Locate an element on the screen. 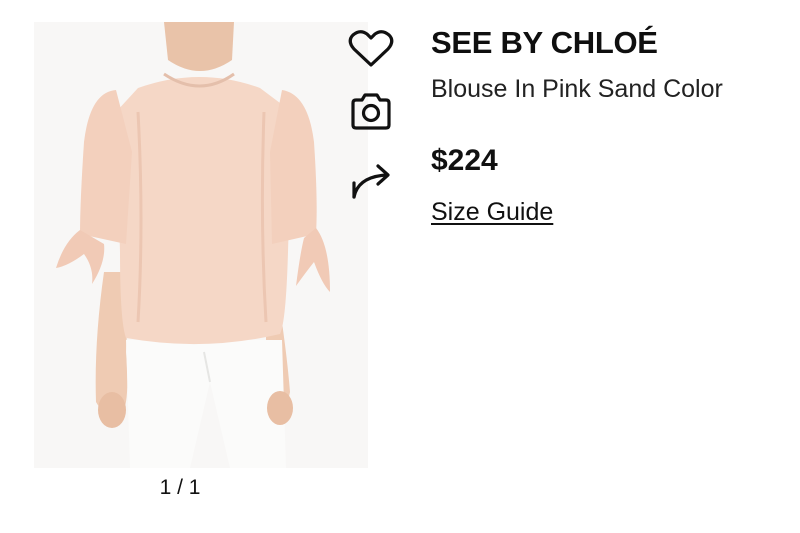  image-counter: 1 / 1 is located at coordinates (180, 487).